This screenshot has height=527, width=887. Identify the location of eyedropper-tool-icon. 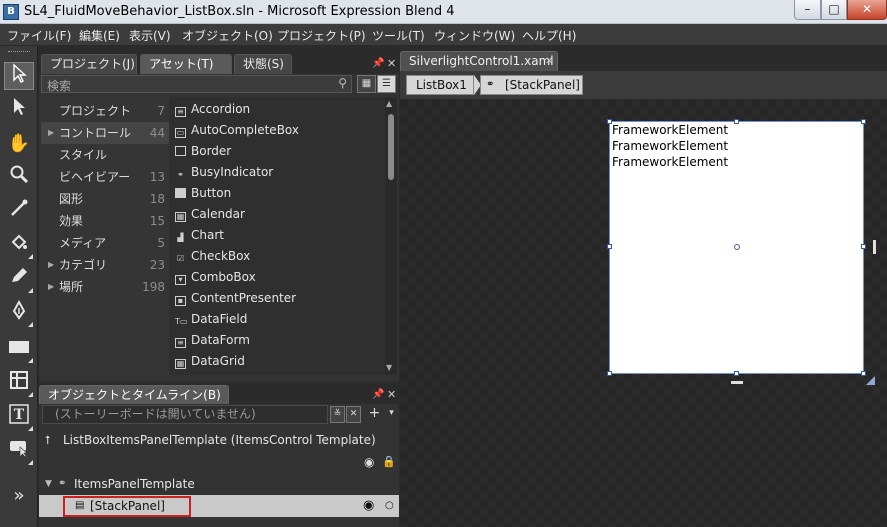
(19, 212).